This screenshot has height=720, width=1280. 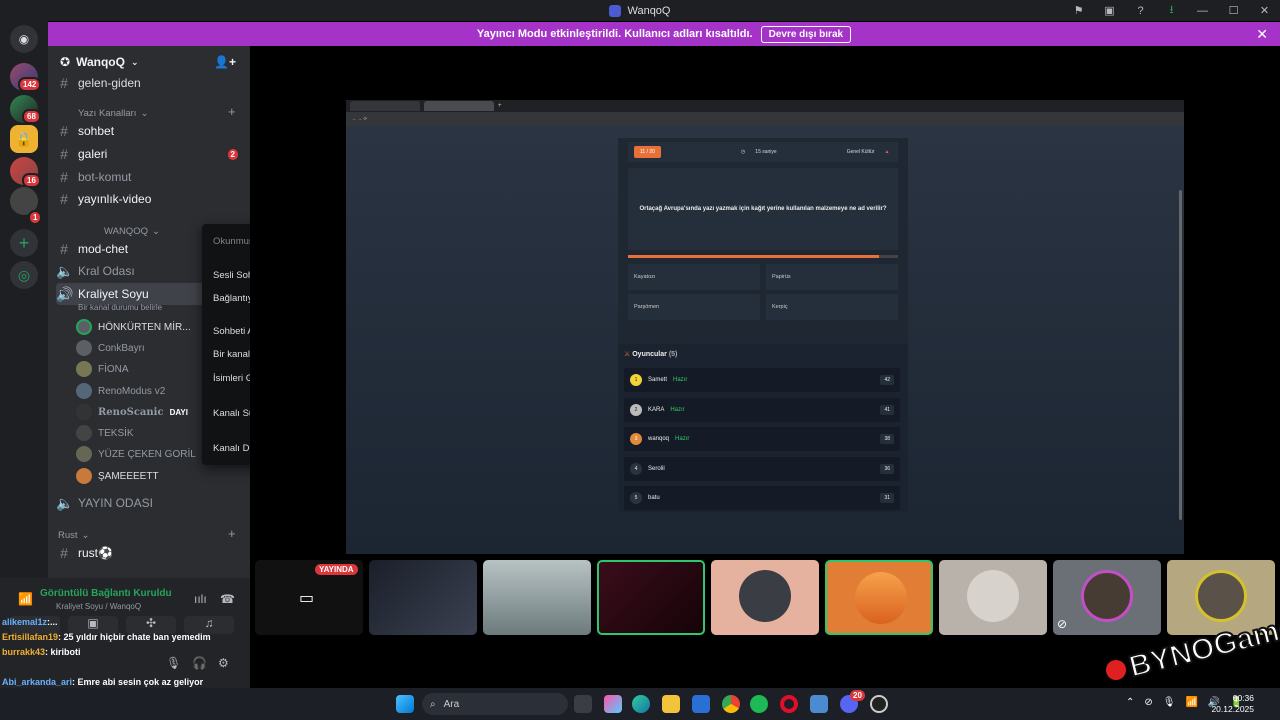 I want to click on new-tab-icon: +, so click(x=500, y=106).